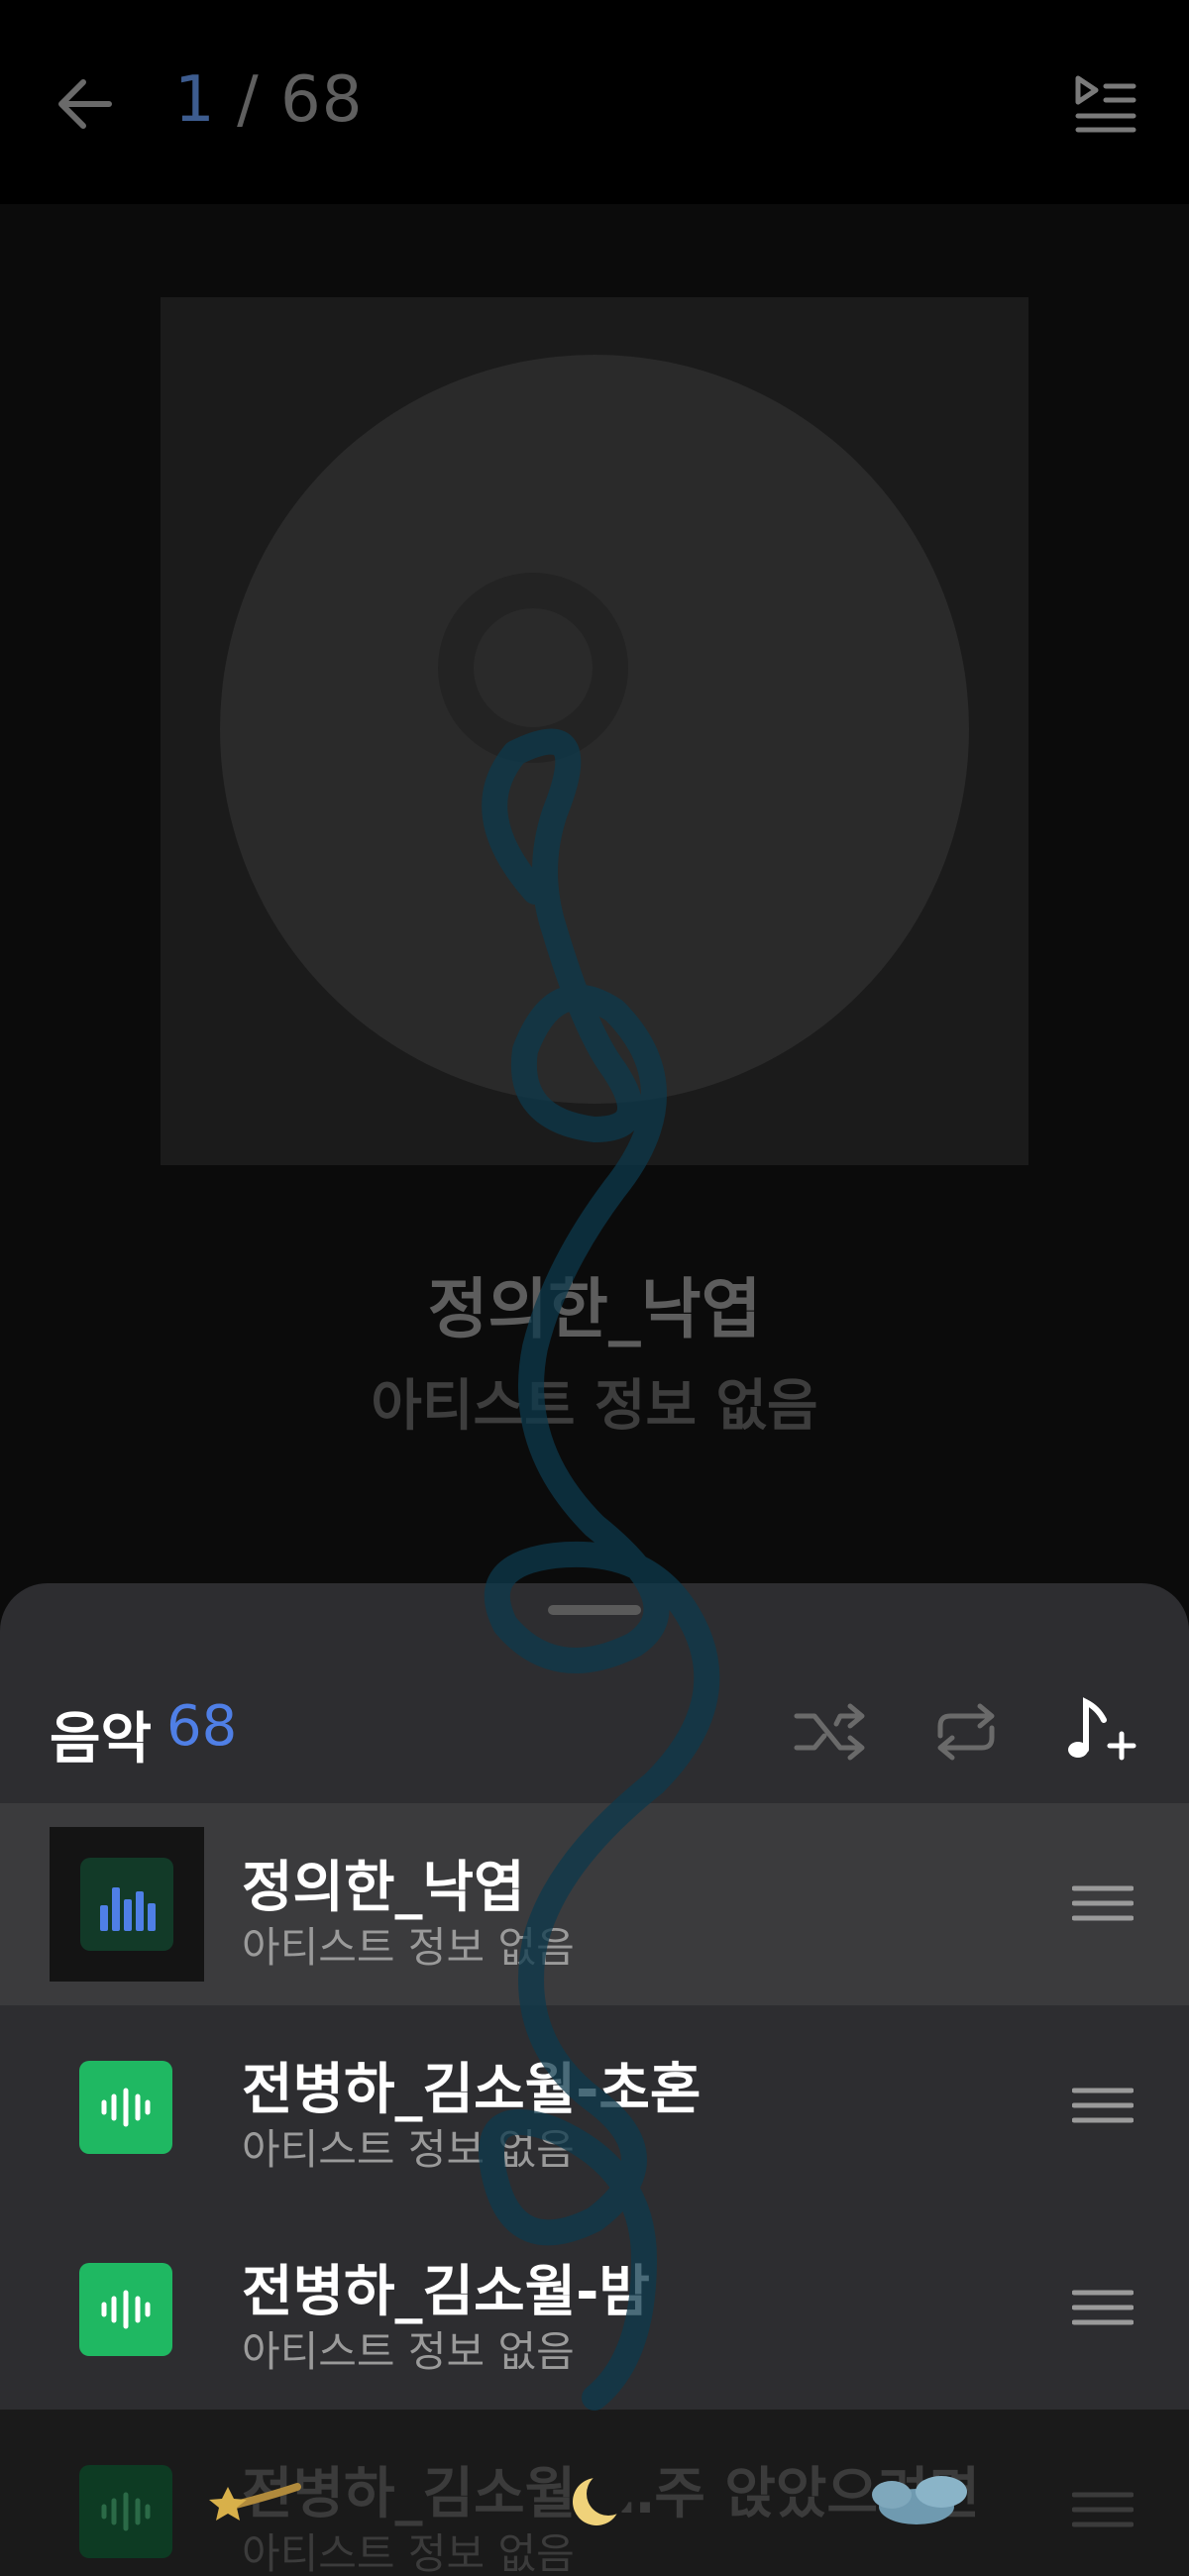 Image resolution: width=1189 pixels, height=2576 pixels. I want to click on playing-thumbnail, so click(127, 1904).